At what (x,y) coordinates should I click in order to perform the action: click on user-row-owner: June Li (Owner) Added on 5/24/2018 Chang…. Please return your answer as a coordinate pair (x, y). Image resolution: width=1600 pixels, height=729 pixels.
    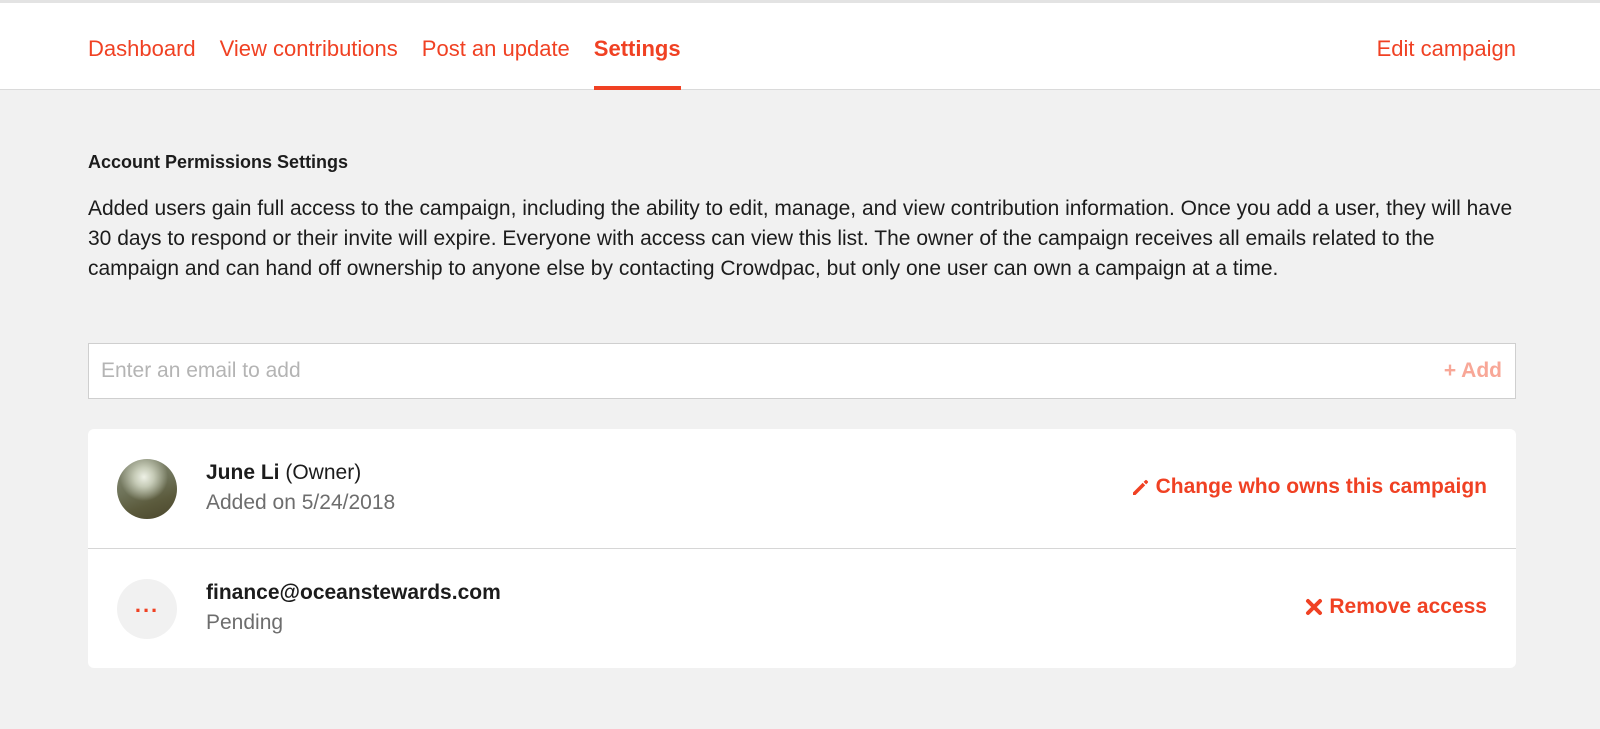
    Looking at the image, I should click on (802, 488).